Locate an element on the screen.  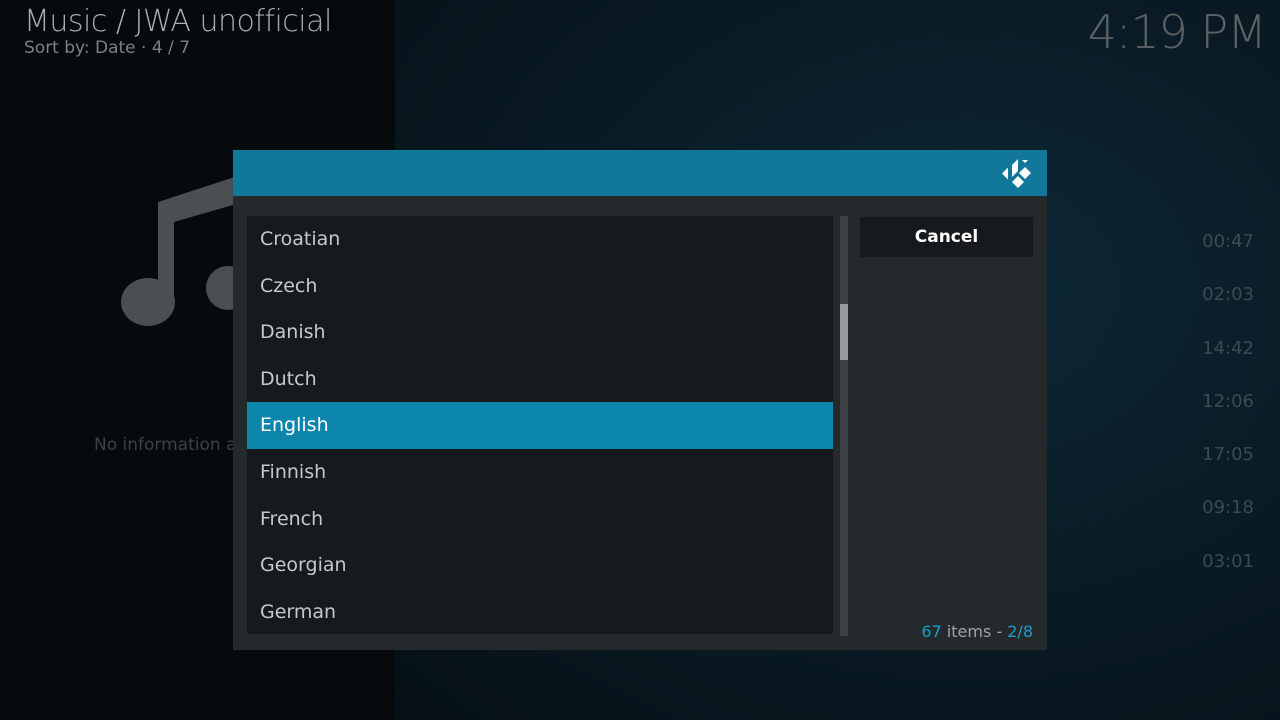
list-item: Czech is located at coordinates (540, 286).